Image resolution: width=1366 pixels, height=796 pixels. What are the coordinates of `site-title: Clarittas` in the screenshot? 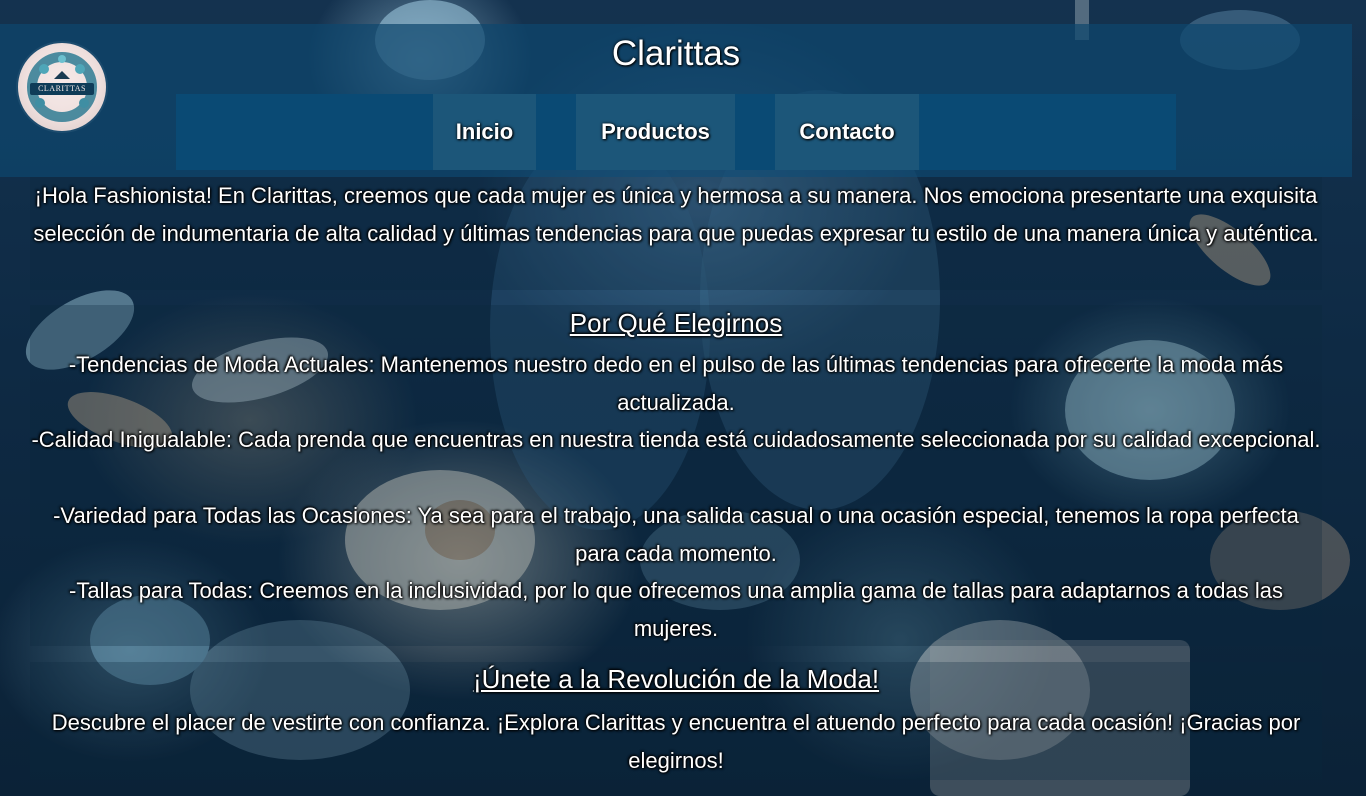 It's located at (676, 53).